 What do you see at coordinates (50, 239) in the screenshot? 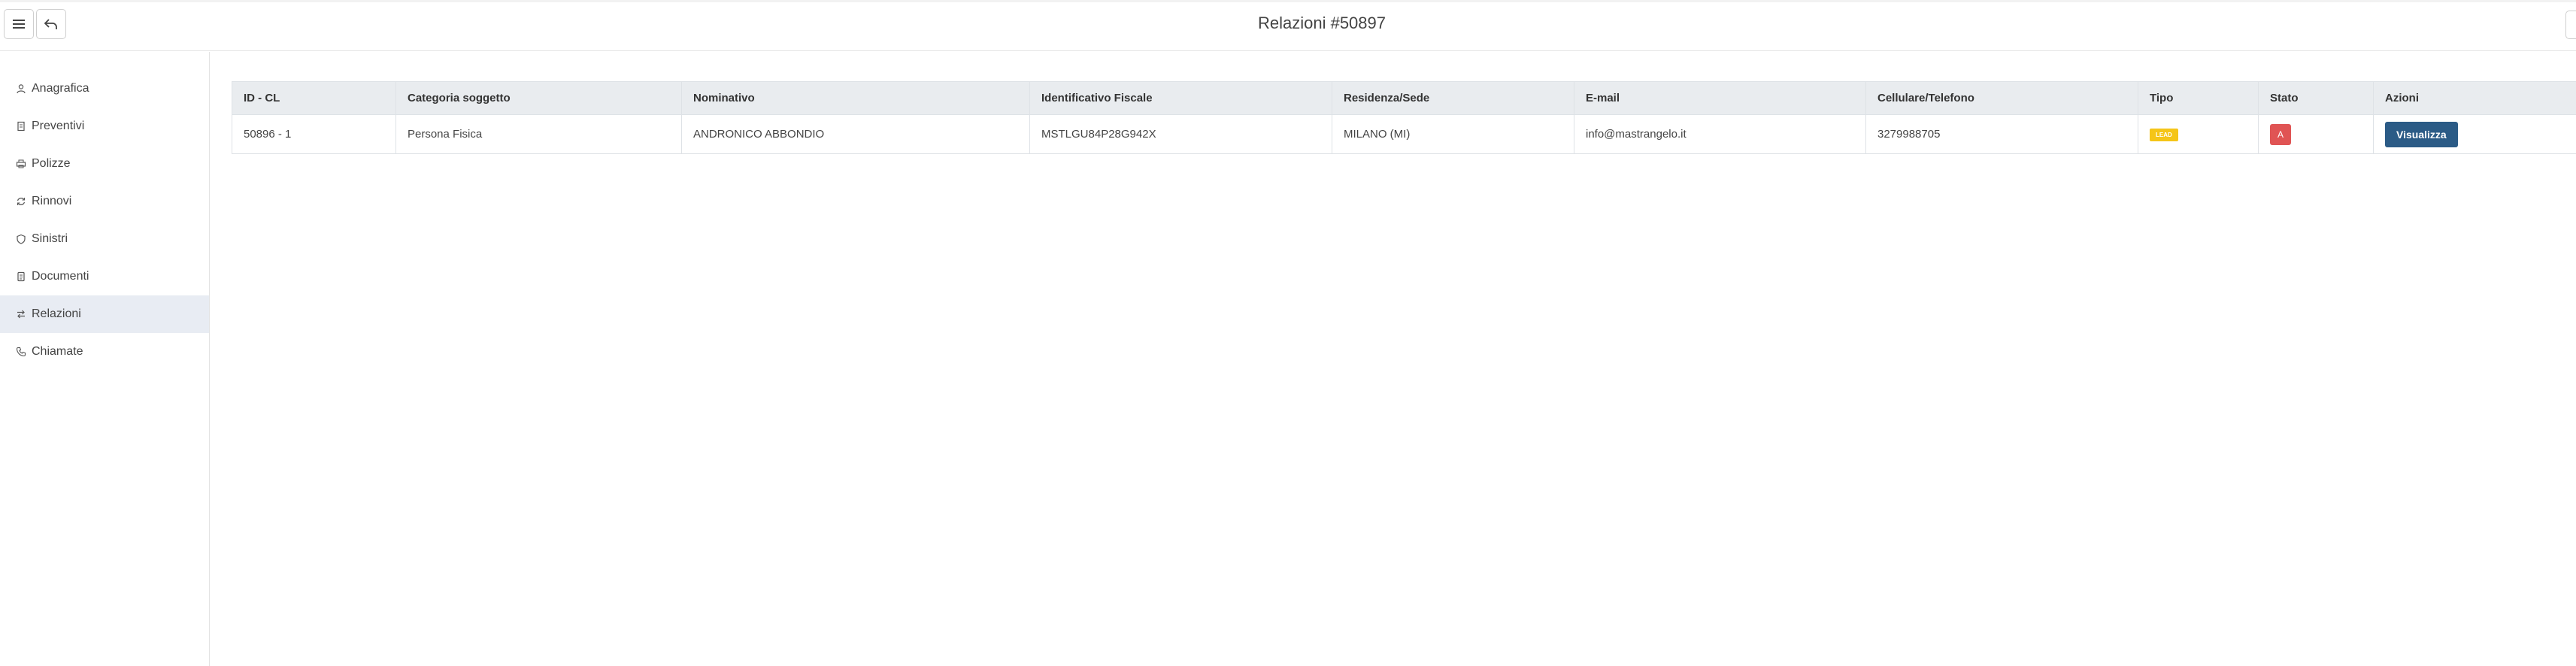
I see `sidebar-item-label: Sinistri` at bounding box center [50, 239].